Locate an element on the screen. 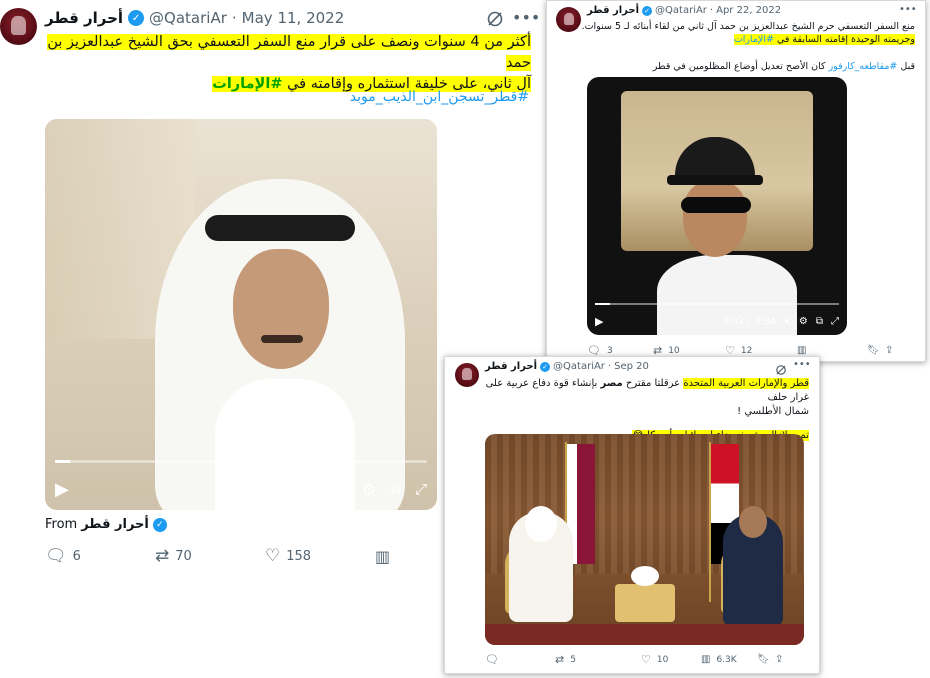 This screenshot has width=930, height=678. reply-button: 🗨︎ 6 is located at coordinates (100, 556).